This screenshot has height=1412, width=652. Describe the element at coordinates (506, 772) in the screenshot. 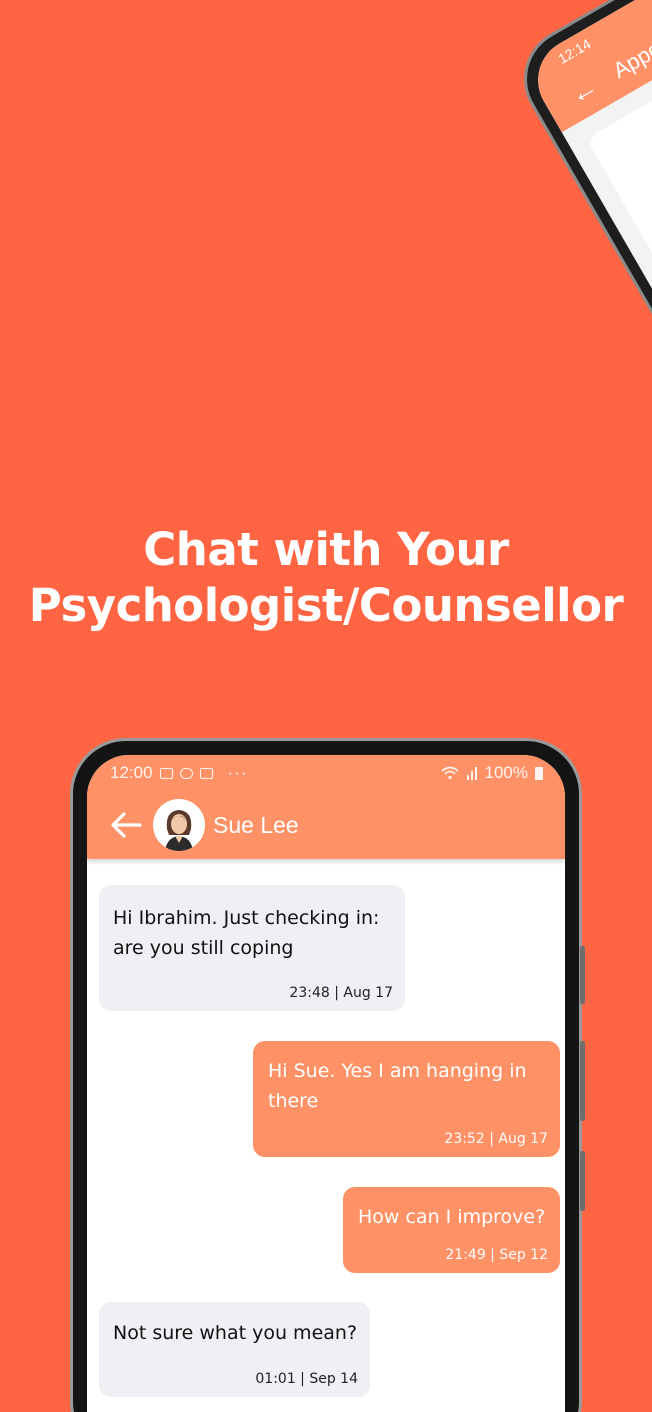

I see `battery-percent: 100%` at that location.